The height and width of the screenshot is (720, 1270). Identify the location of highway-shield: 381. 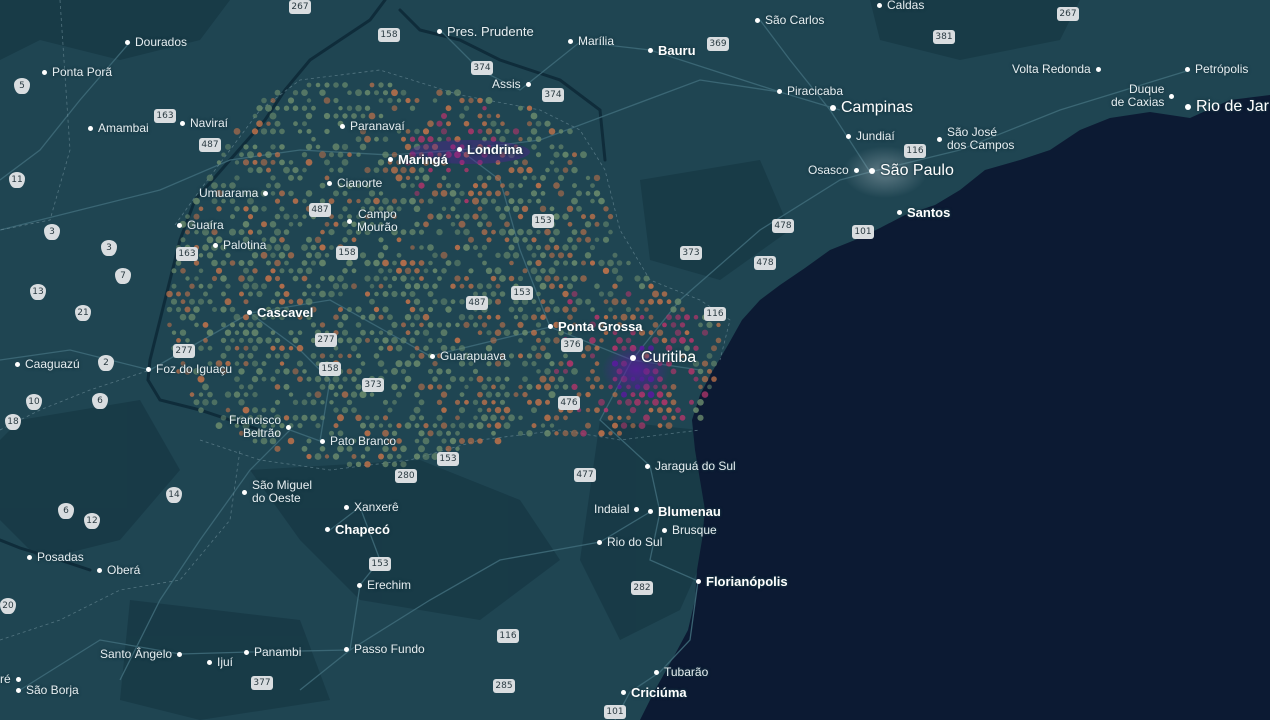
(944, 37).